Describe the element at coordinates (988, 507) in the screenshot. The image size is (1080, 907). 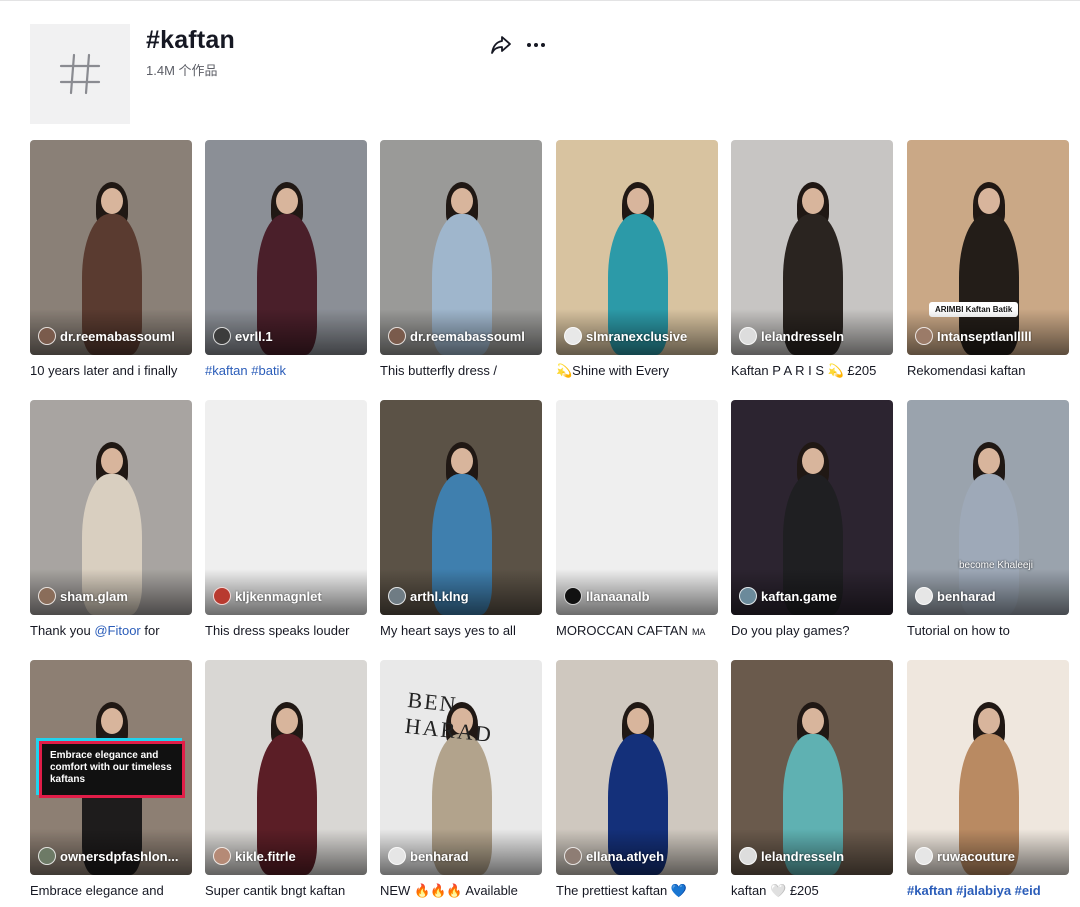
I see `video-thumbnail: become Khaleeji benharad` at that location.